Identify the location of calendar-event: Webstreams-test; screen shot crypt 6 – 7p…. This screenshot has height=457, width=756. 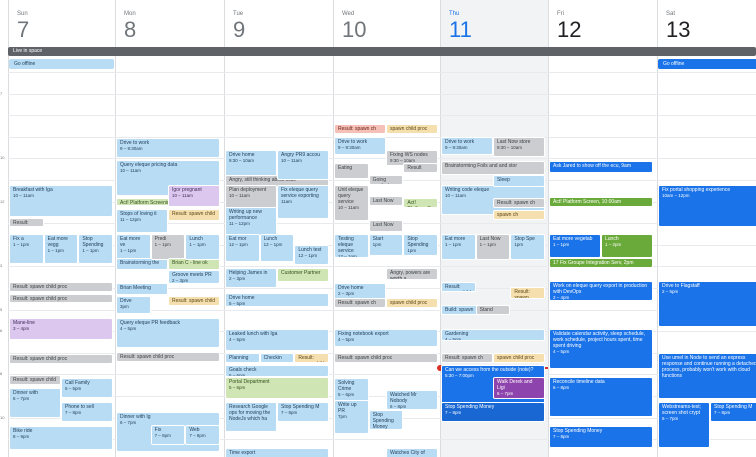
(684, 425).